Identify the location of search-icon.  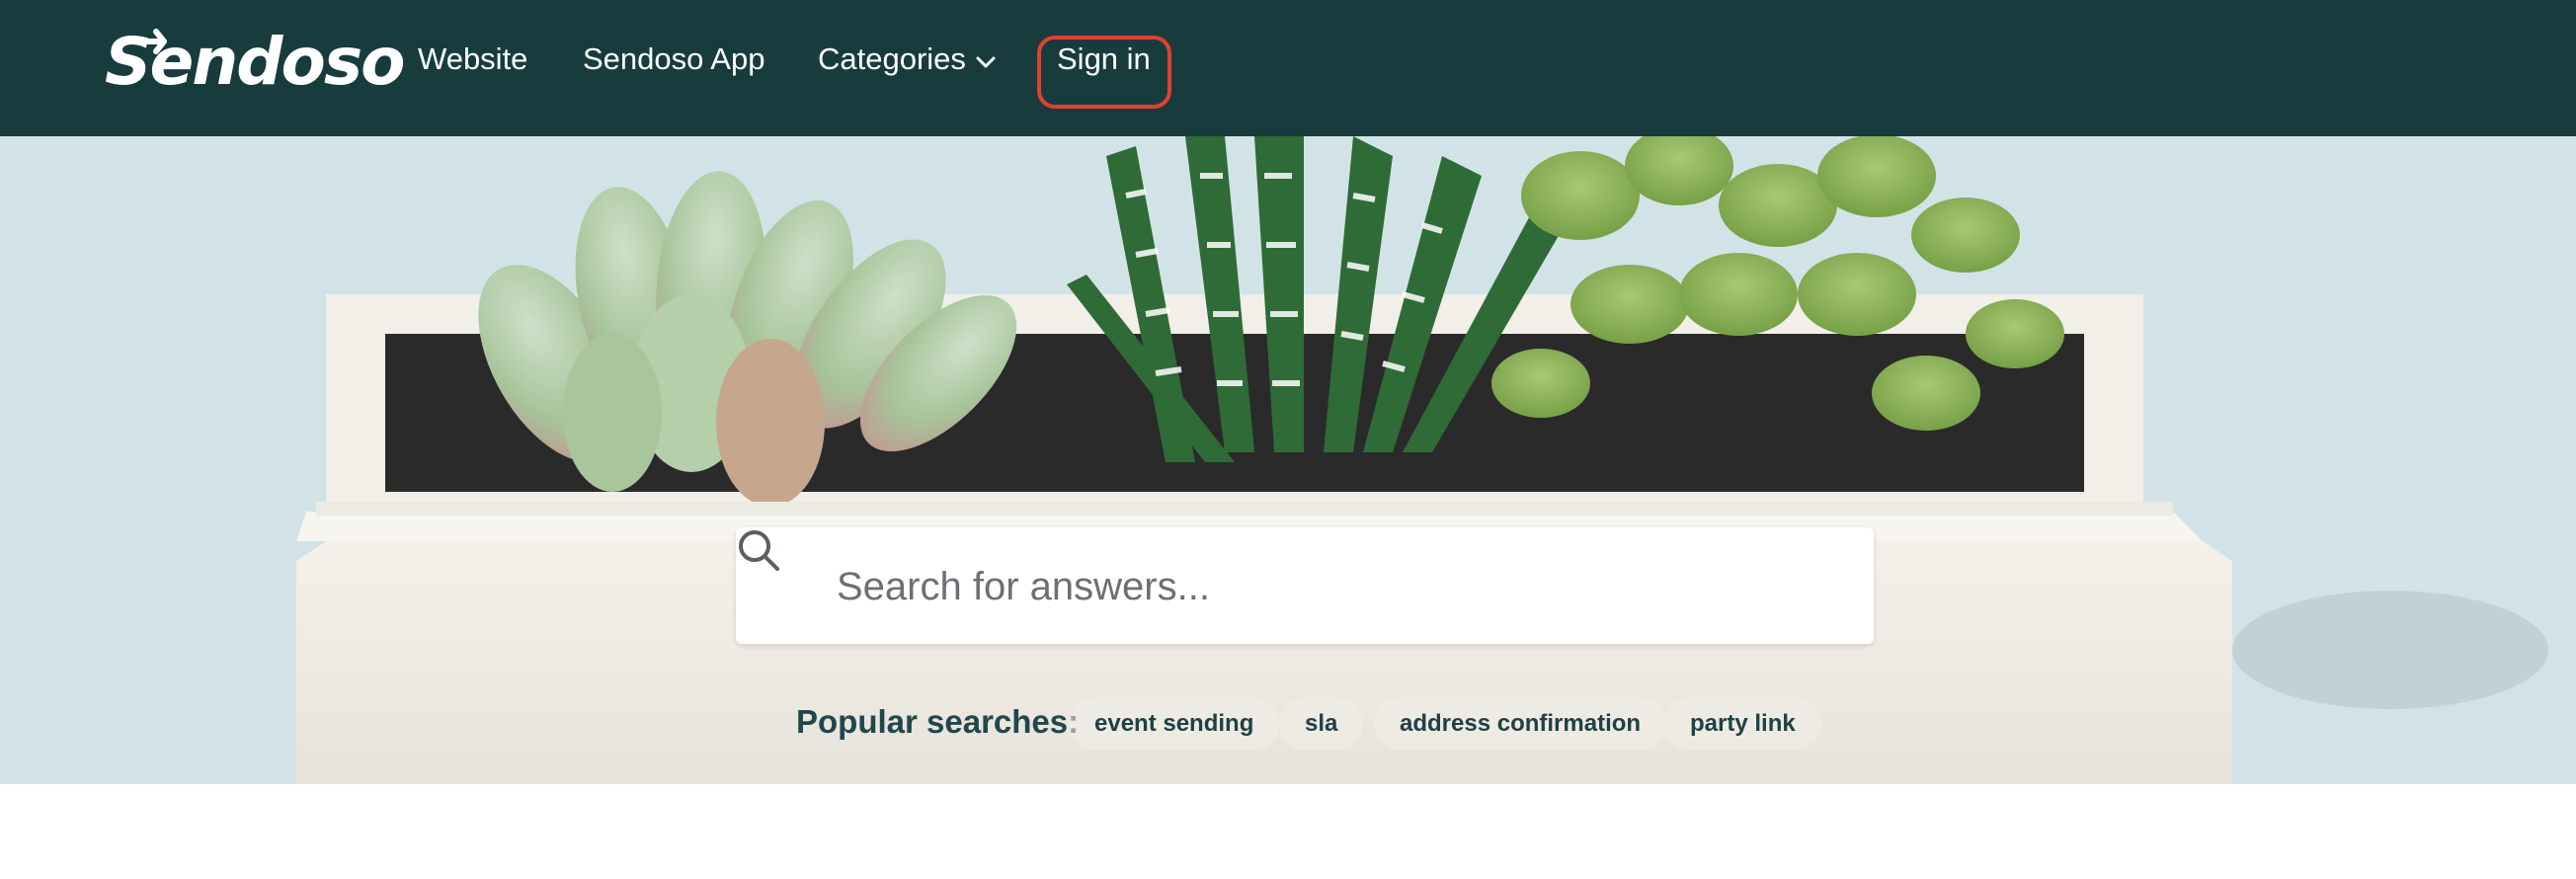
(759, 550).